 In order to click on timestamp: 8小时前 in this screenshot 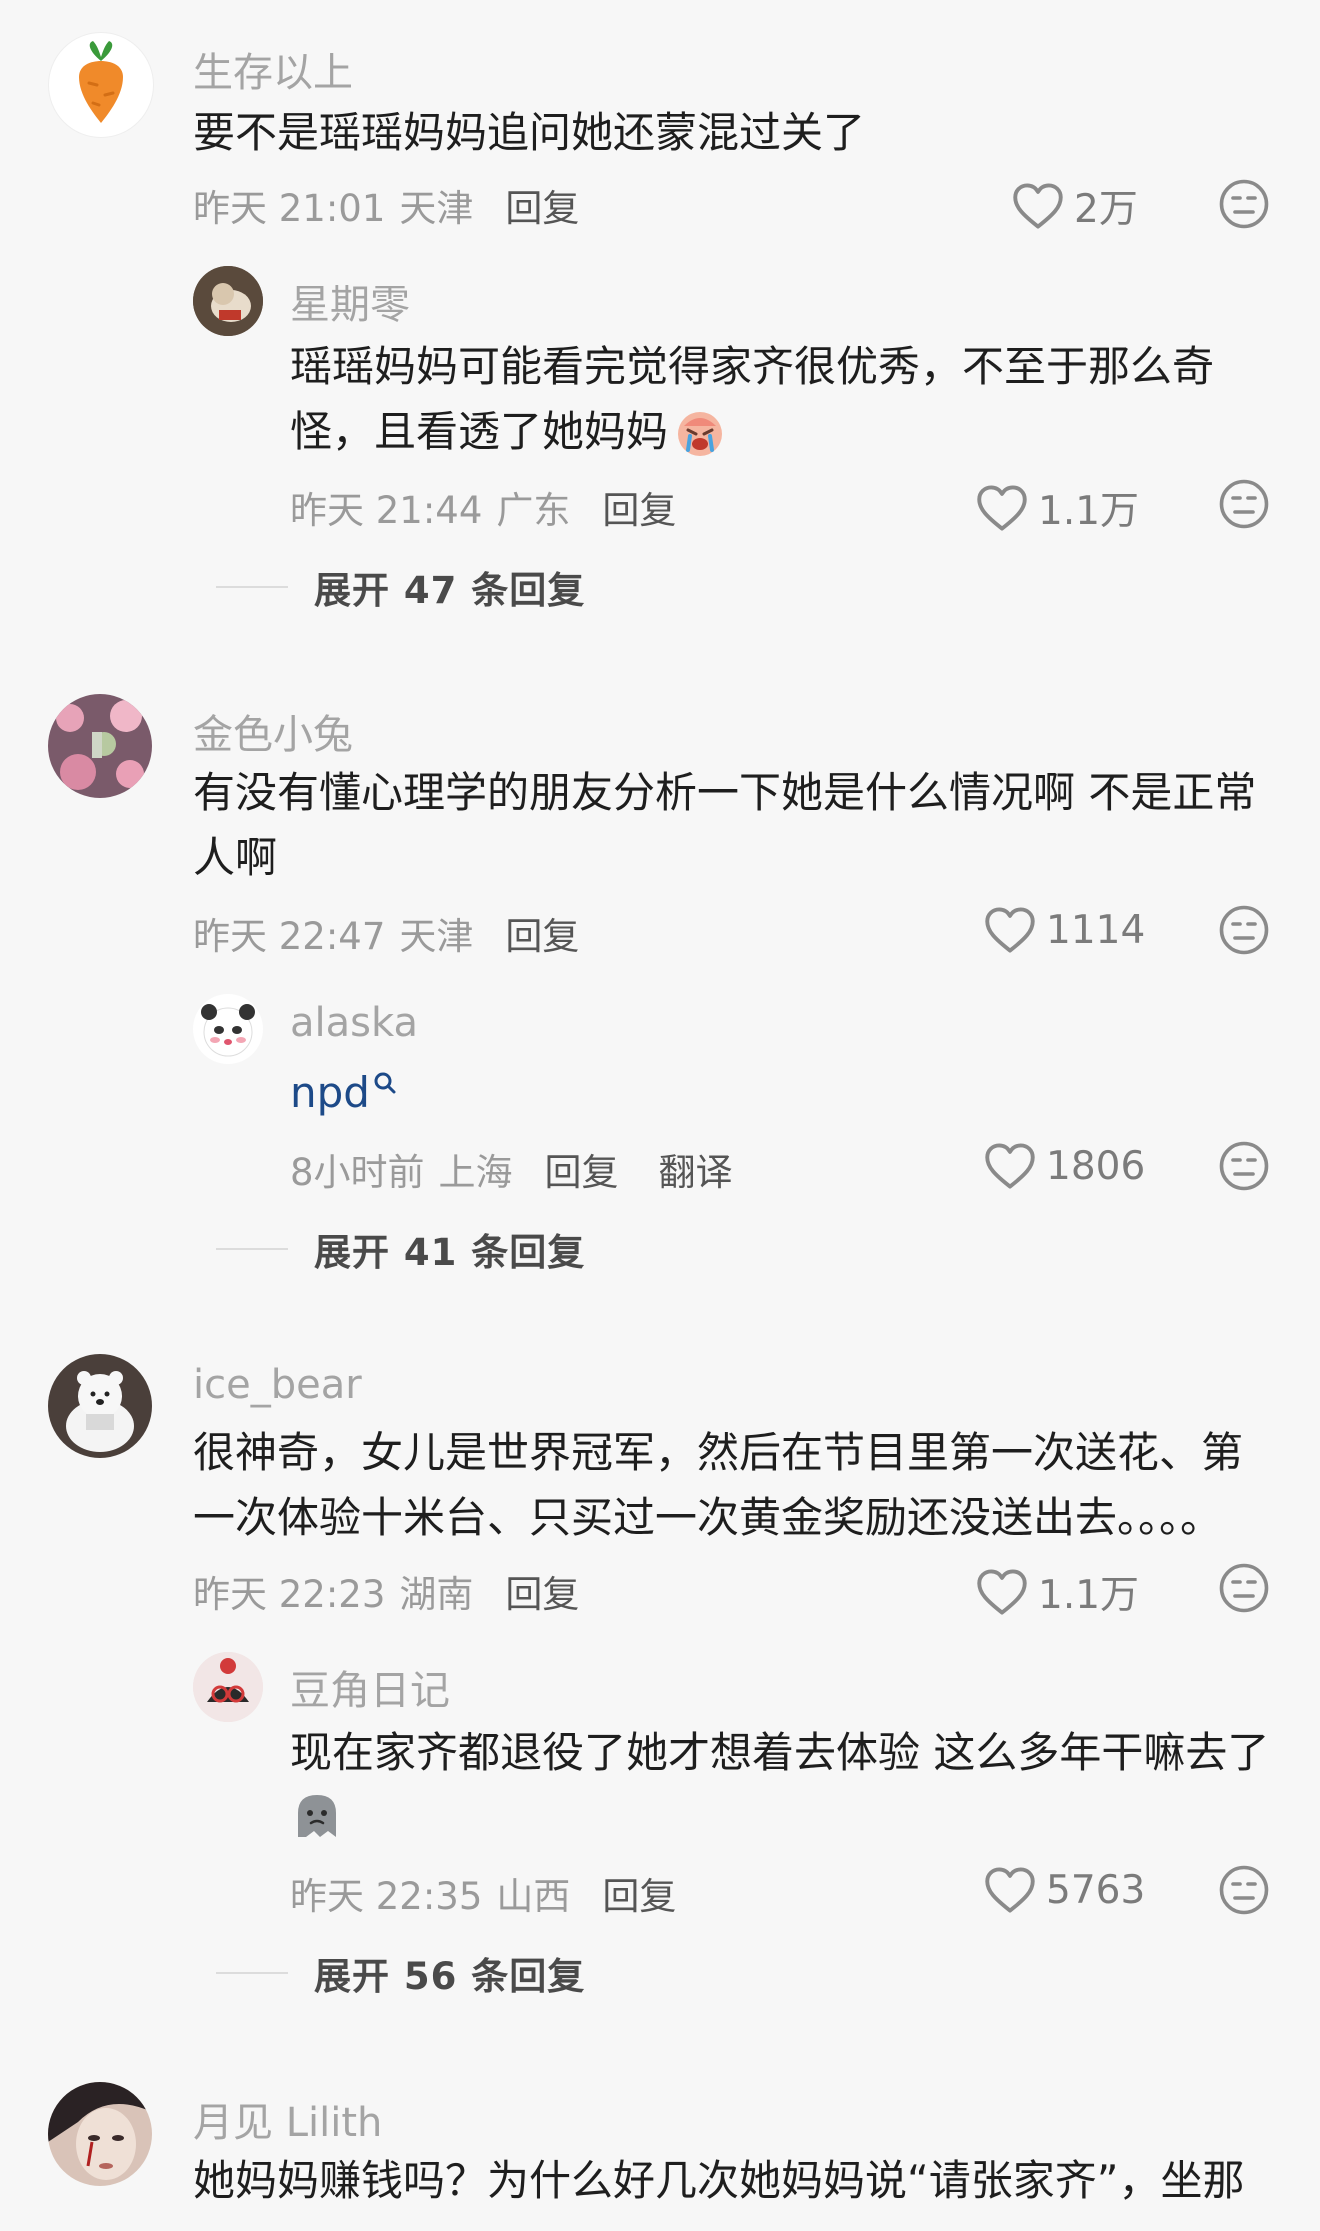, I will do `click(357, 1172)`.